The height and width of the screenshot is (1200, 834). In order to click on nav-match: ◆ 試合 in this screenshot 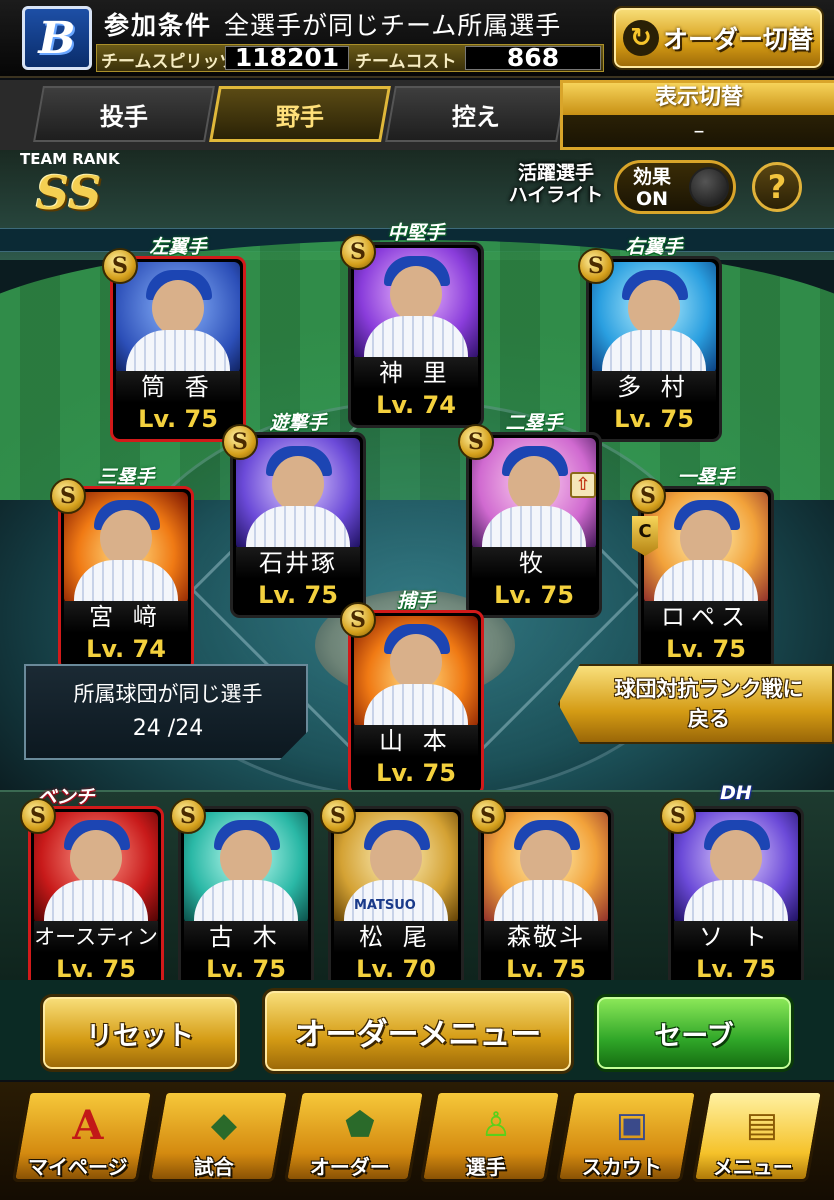, I will do `click(219, 1136)`.